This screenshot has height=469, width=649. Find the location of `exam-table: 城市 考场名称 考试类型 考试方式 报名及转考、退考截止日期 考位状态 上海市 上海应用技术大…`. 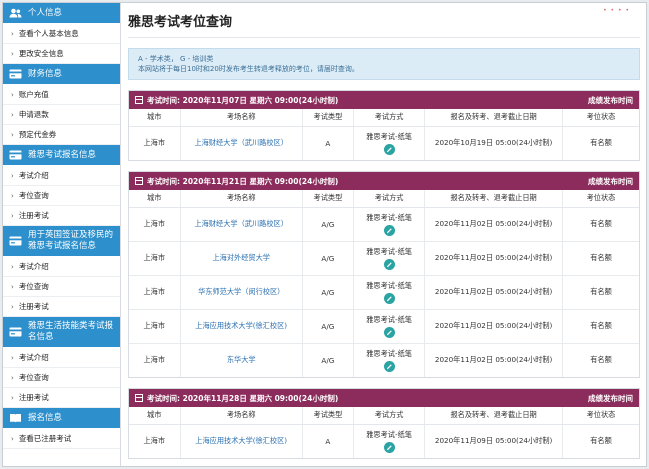

exam-table: 城市 考场名称 考试类型 考试方式 报名及转考、退考截止日期 考位状态 上海市 上海应用技术大… is located at coordinates (384, 432).